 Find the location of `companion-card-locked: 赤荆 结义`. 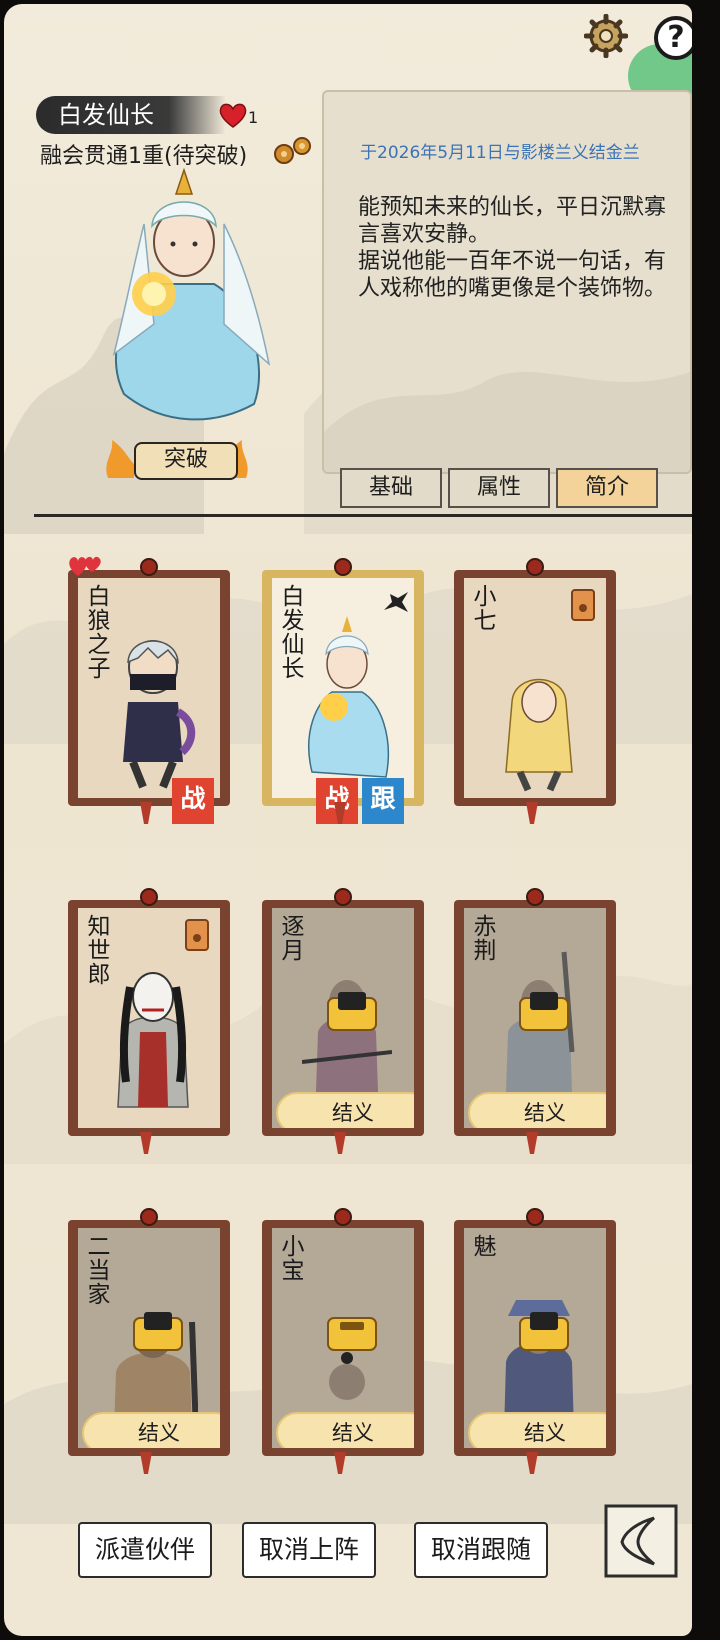

companion-card-locked: 赤荆 结义 is located at coordinates (535, 1021).